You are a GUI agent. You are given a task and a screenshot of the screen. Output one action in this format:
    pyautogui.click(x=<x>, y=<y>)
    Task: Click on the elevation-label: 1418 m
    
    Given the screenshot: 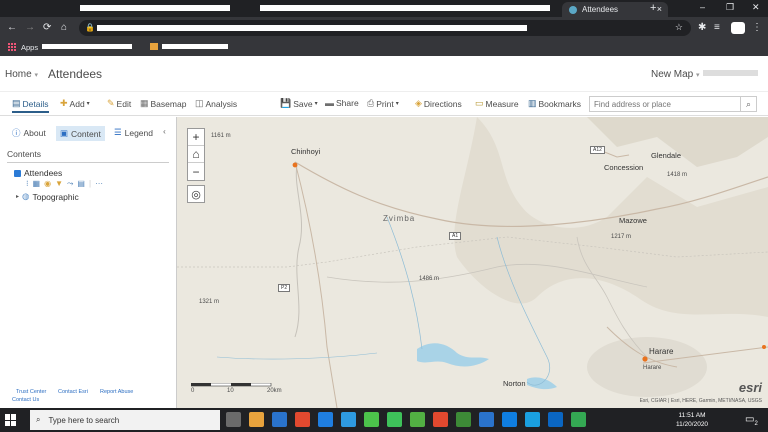 What is the action you would take?
    pyautogui.click(x=677, y=175)
    